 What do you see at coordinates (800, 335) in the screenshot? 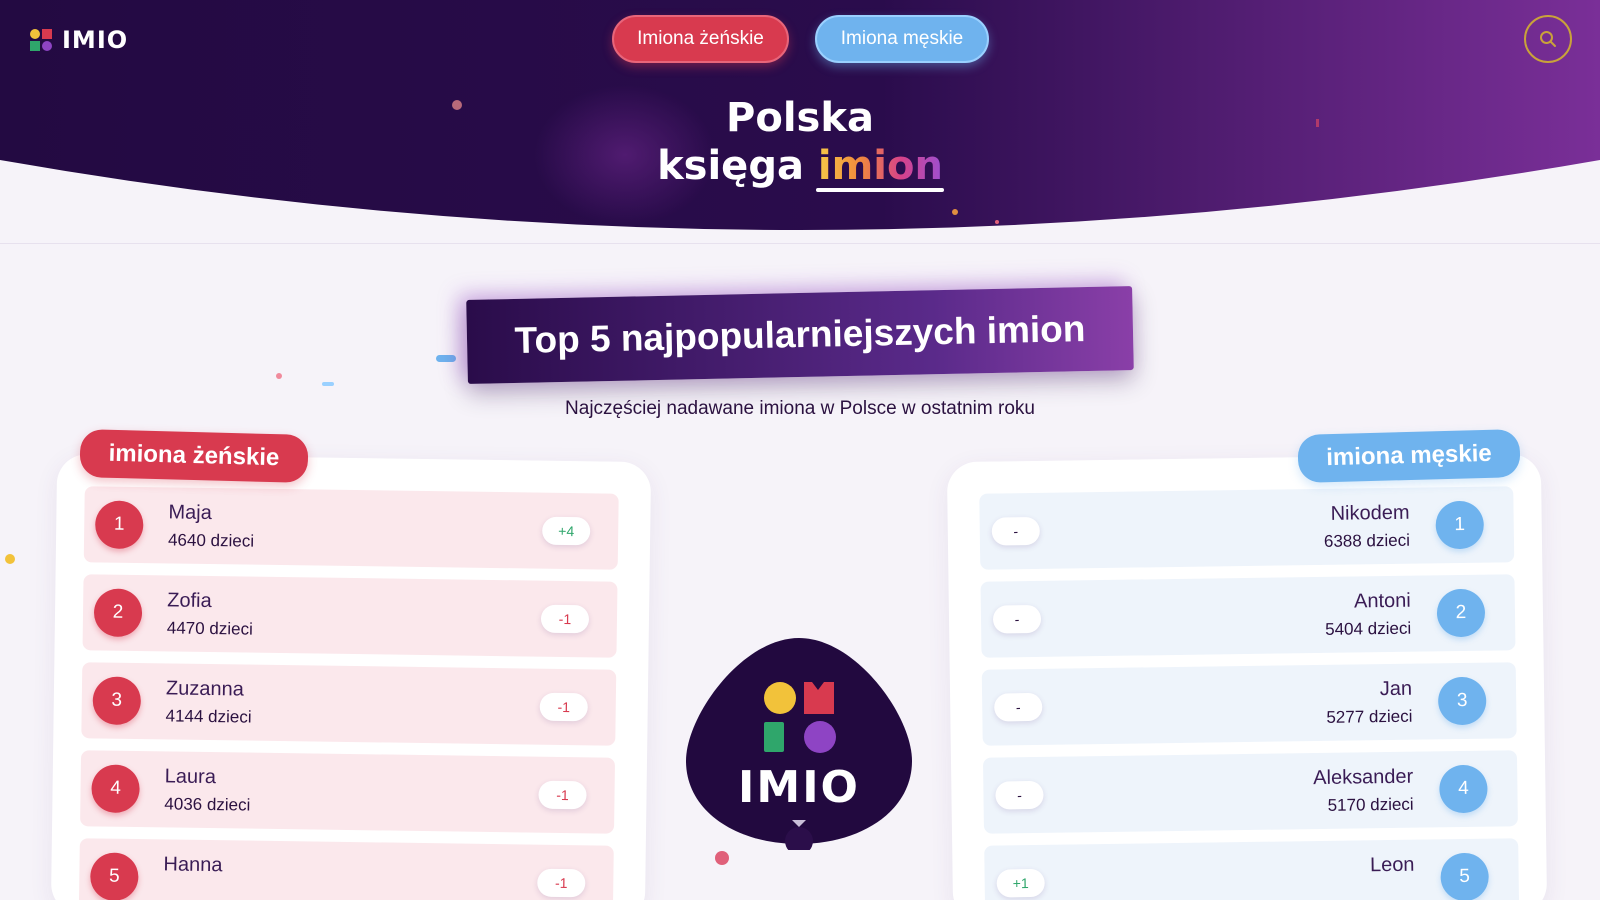
I see `top5-heading: Top 5 najpopularniejszych imion` at bounding box center [800, 335].